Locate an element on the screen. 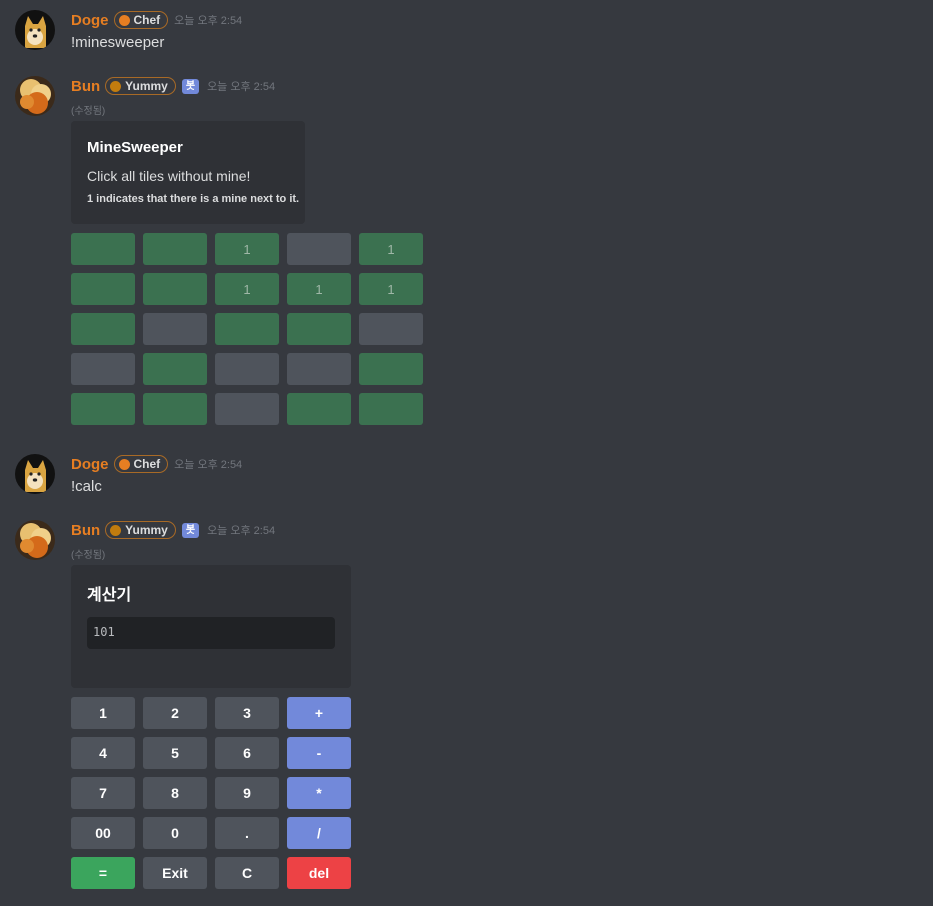 The height and width of the screenshot is (906, 933). calc-button-3: 3 is located at coordinates (247, 713).